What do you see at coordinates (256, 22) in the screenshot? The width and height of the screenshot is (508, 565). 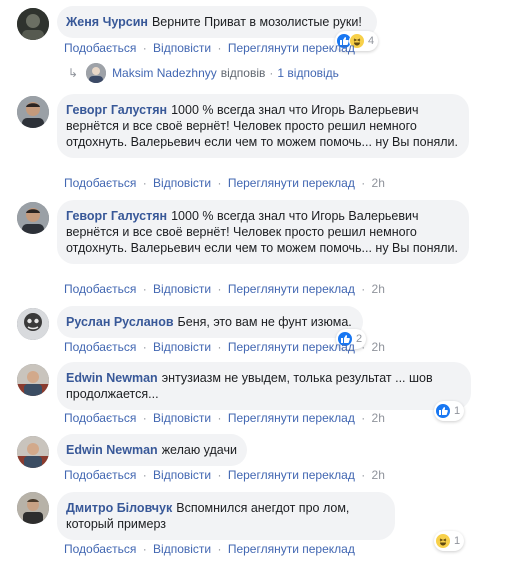 I see `comment-text: Верните Приват в мозолистые руки!` at bounding box center [256, 22].